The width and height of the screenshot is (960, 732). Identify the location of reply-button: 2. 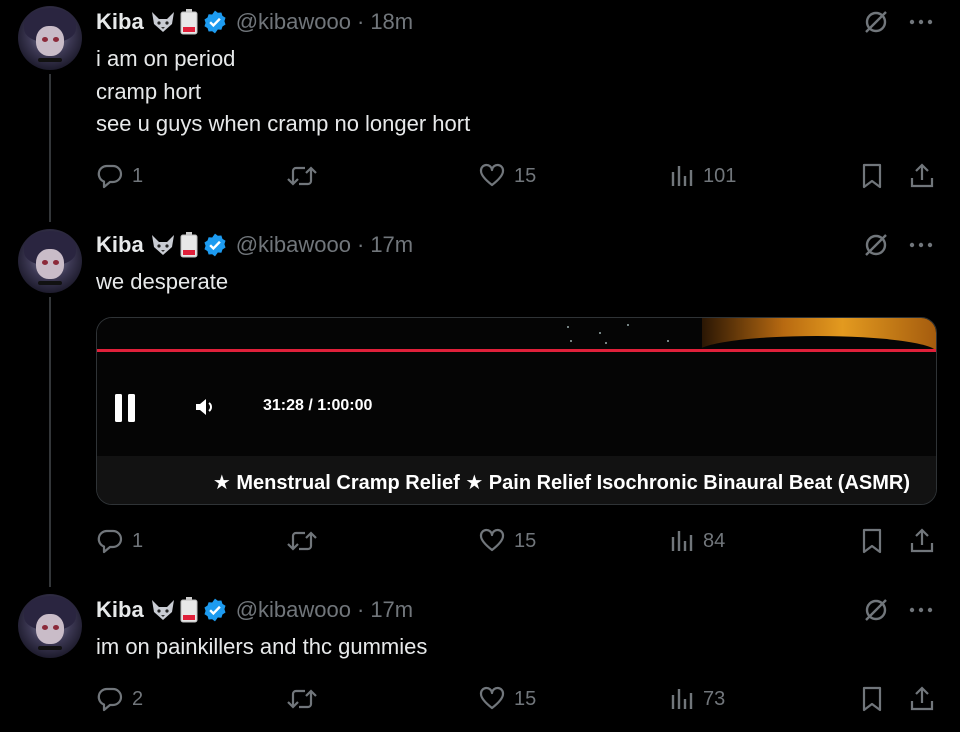
(119, 699).